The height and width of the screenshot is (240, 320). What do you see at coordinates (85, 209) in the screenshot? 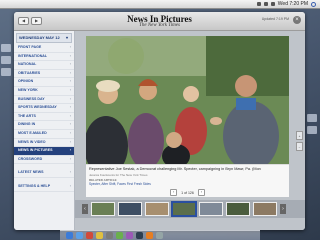
I see `strip-left-arrow-icon: ‹` at bounding box center [85, 209].